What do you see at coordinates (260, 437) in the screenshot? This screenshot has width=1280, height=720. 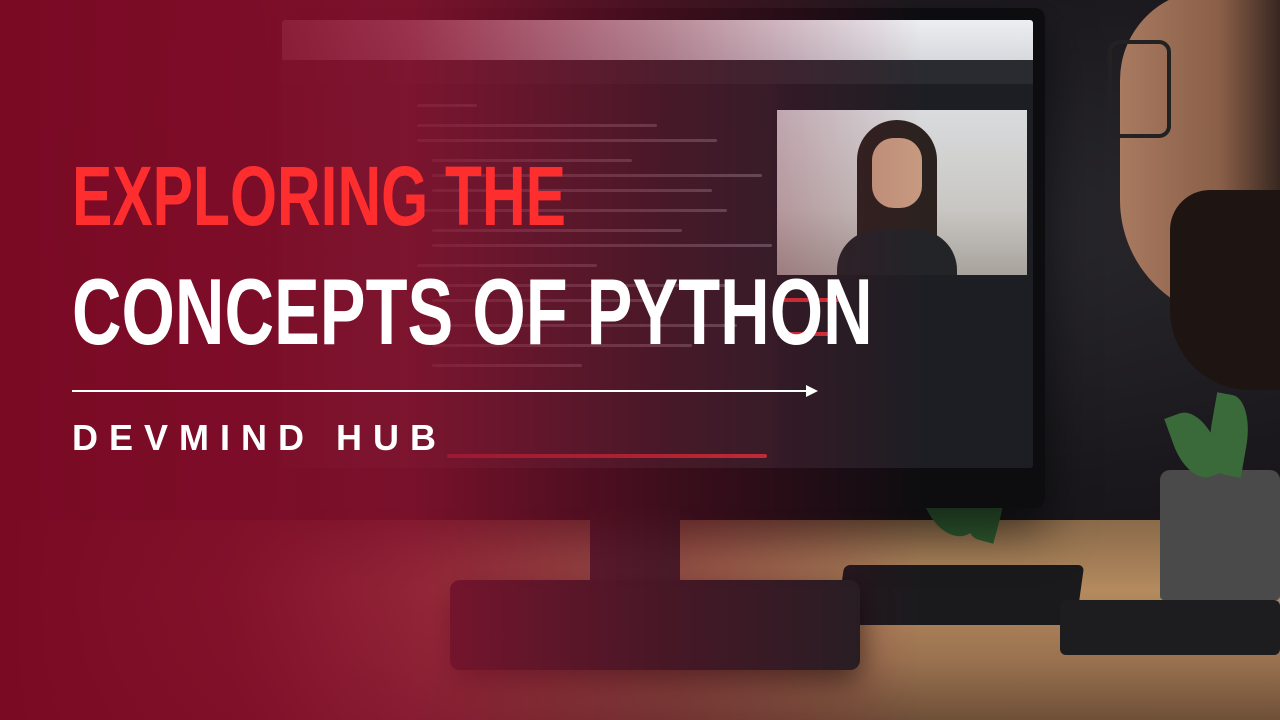 I see `brand-name: DEVMIND HUB` at bounding box center [260, 437].